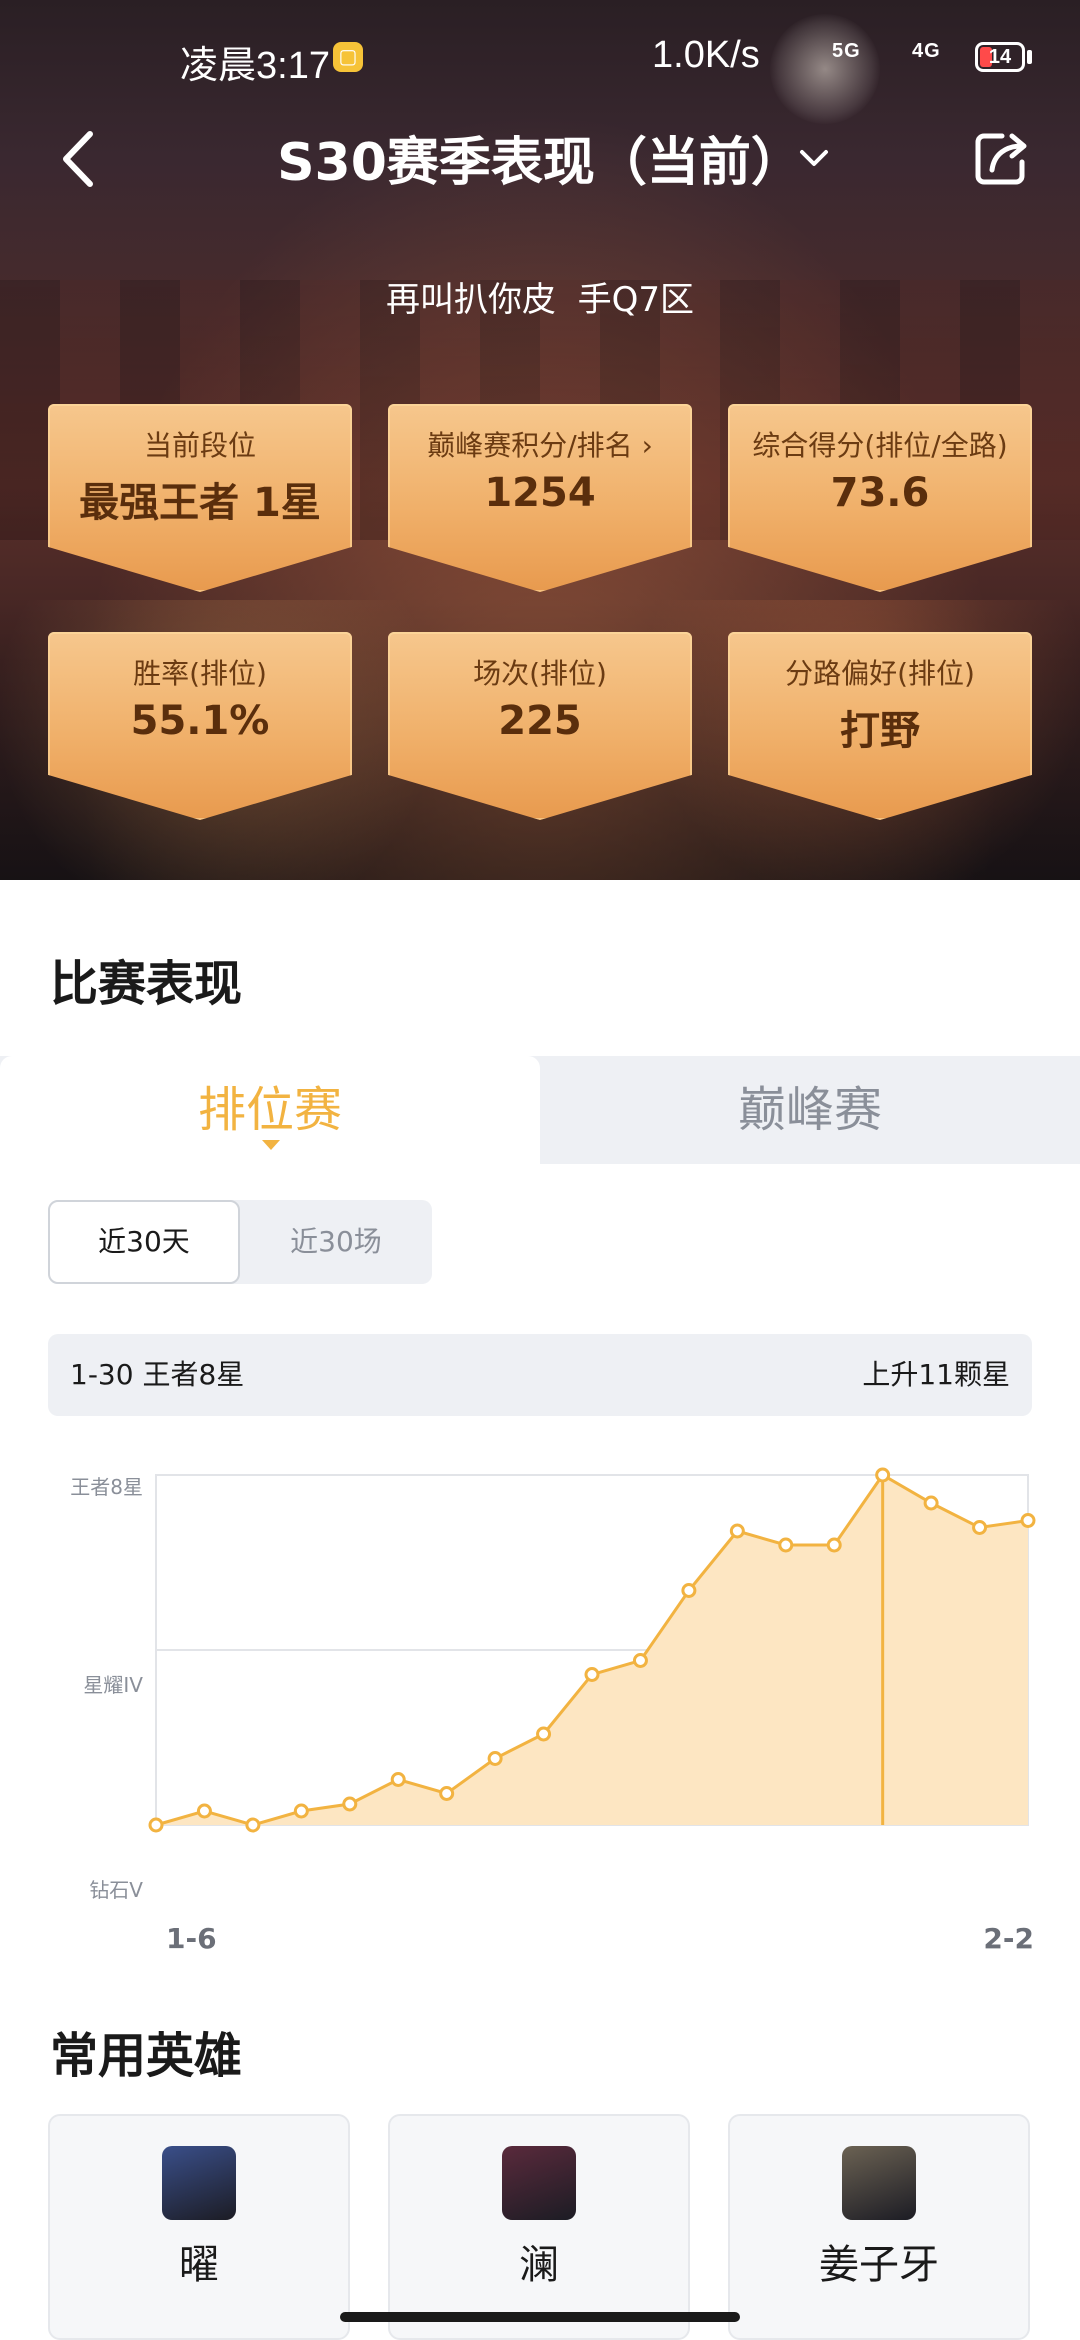  I want to click on back-button, so click(82, 159).